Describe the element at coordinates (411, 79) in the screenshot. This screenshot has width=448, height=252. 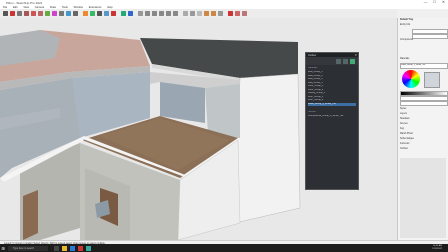
I see `color-wheel` at that location.